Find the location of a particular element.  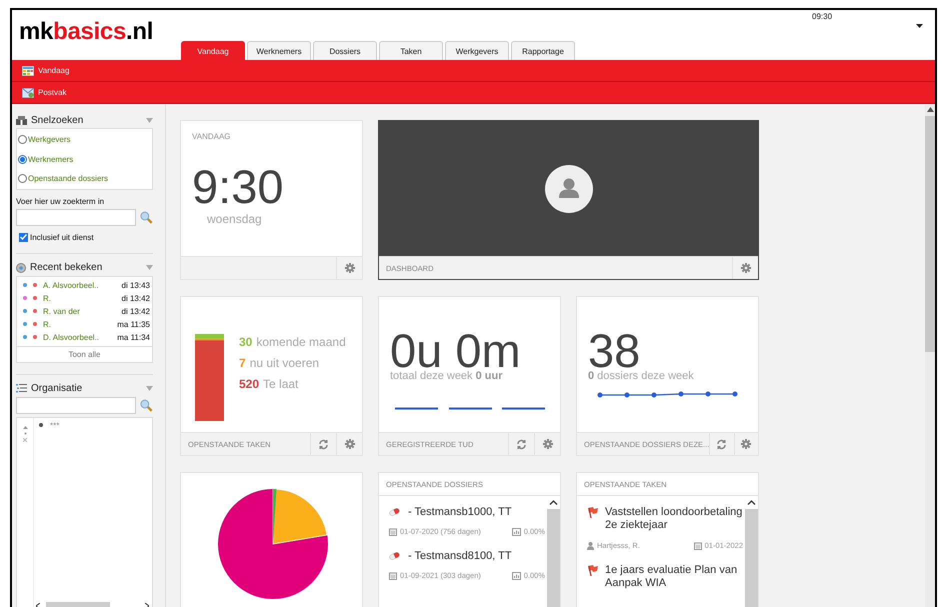

avatar-icon is located at coordinates (568, 188).